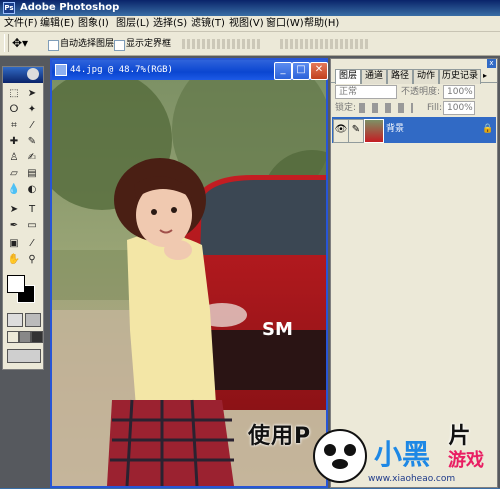 The height and width of the screenshot is (489, 500). I want to click on menu-edit: 编辑(E), so click(57, 24).